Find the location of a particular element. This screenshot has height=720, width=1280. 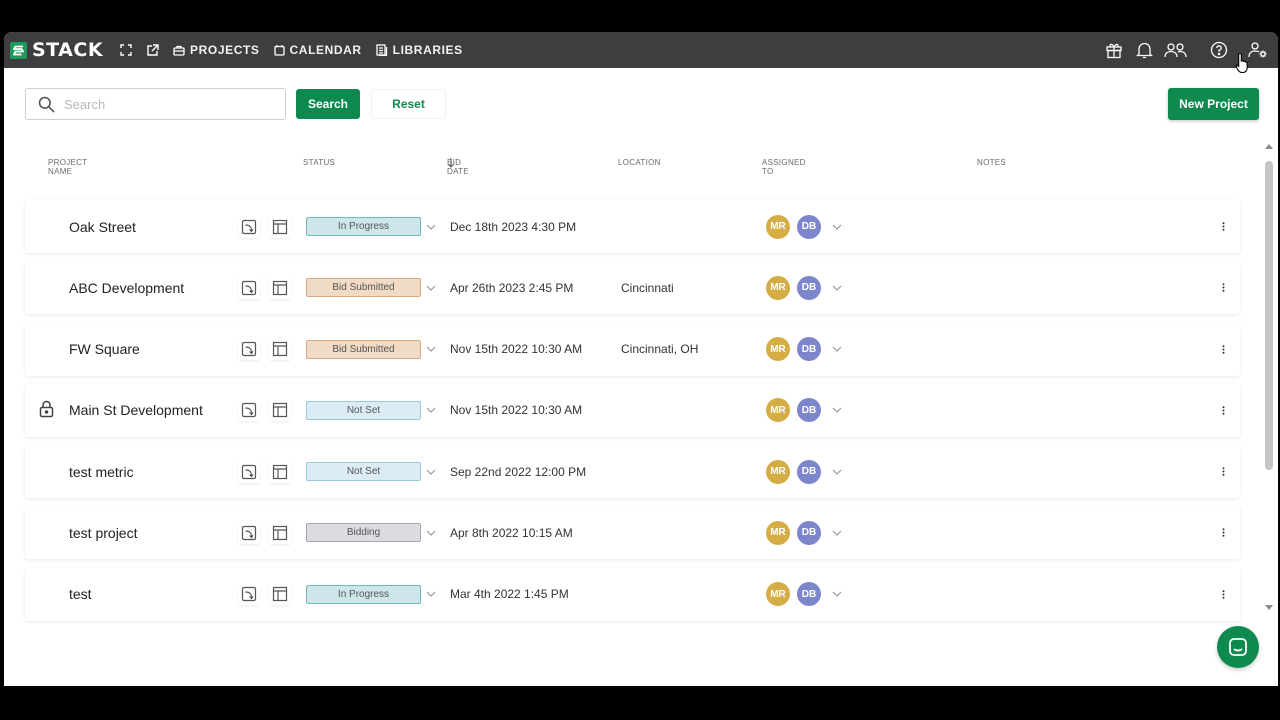

nav-libraries: LIBRARIES is located at coordinates (419, 50).